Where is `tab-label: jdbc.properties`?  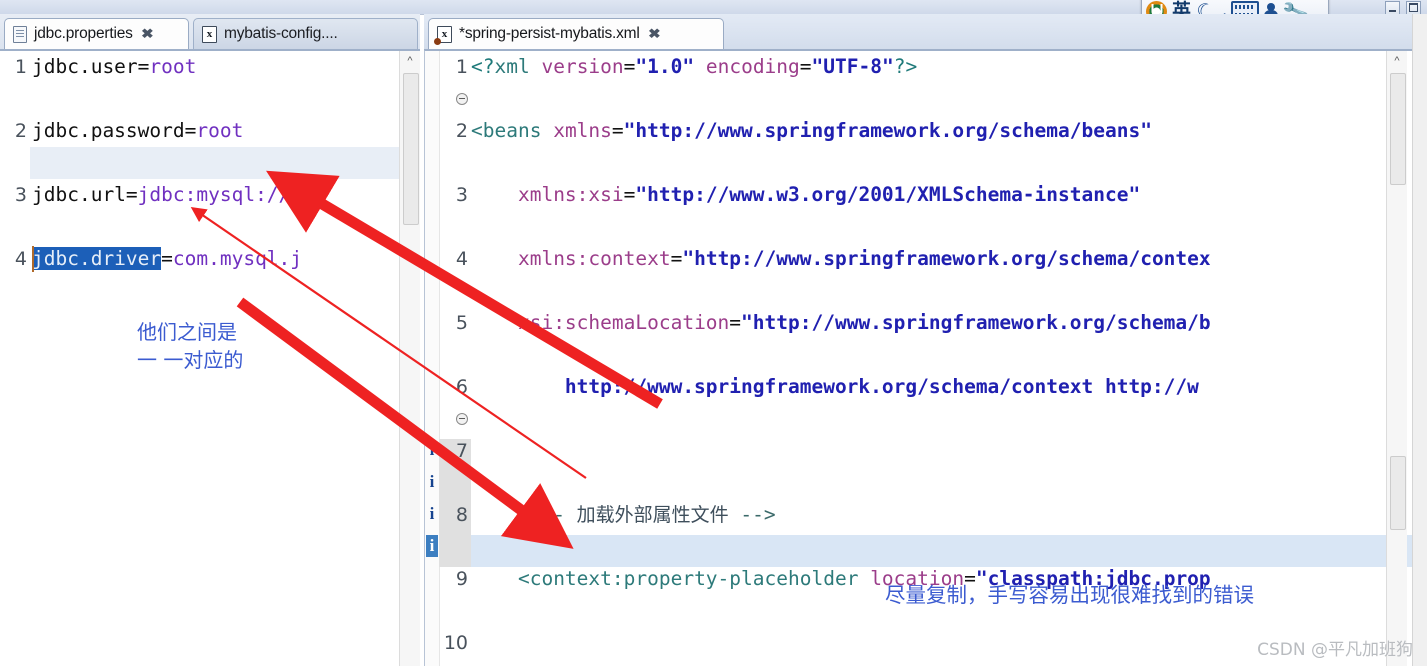 tab-label: jdbc.properties is located at coordinates (83, 33).